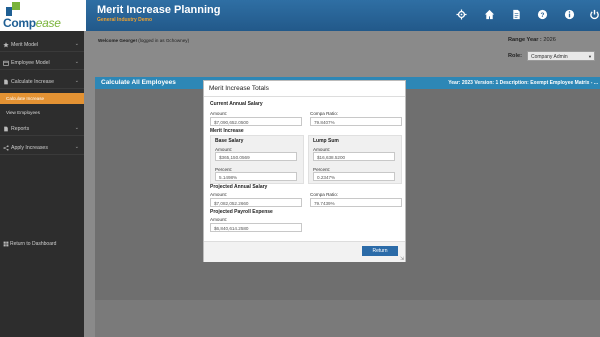  What do you see at coordinates (347, 318) in the screenshot?
I see `page-footer` at bounding box center [347, 318].